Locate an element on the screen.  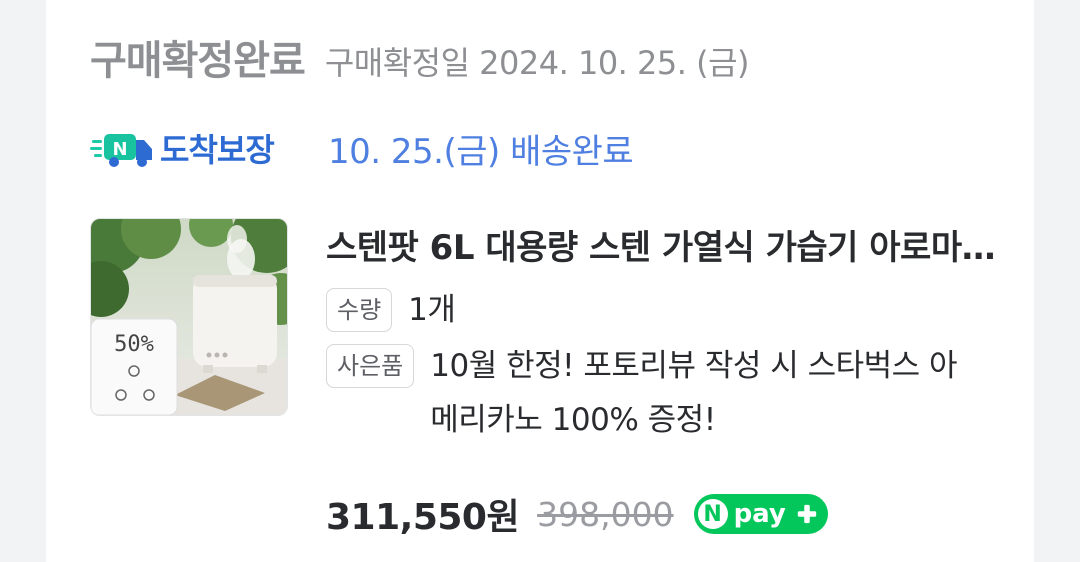
badge-letter: N is located at coordinates (119, 149).